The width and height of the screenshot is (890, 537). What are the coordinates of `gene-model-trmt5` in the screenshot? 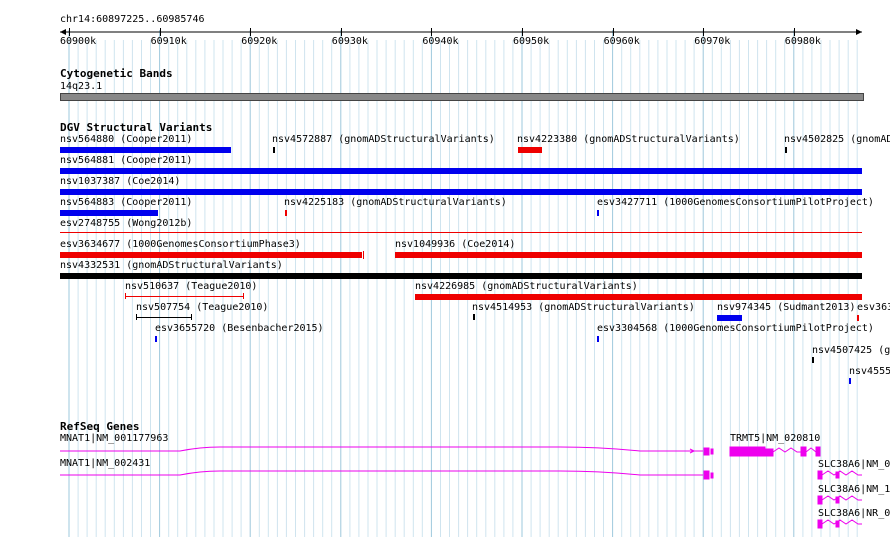 It's located at (775, 451).